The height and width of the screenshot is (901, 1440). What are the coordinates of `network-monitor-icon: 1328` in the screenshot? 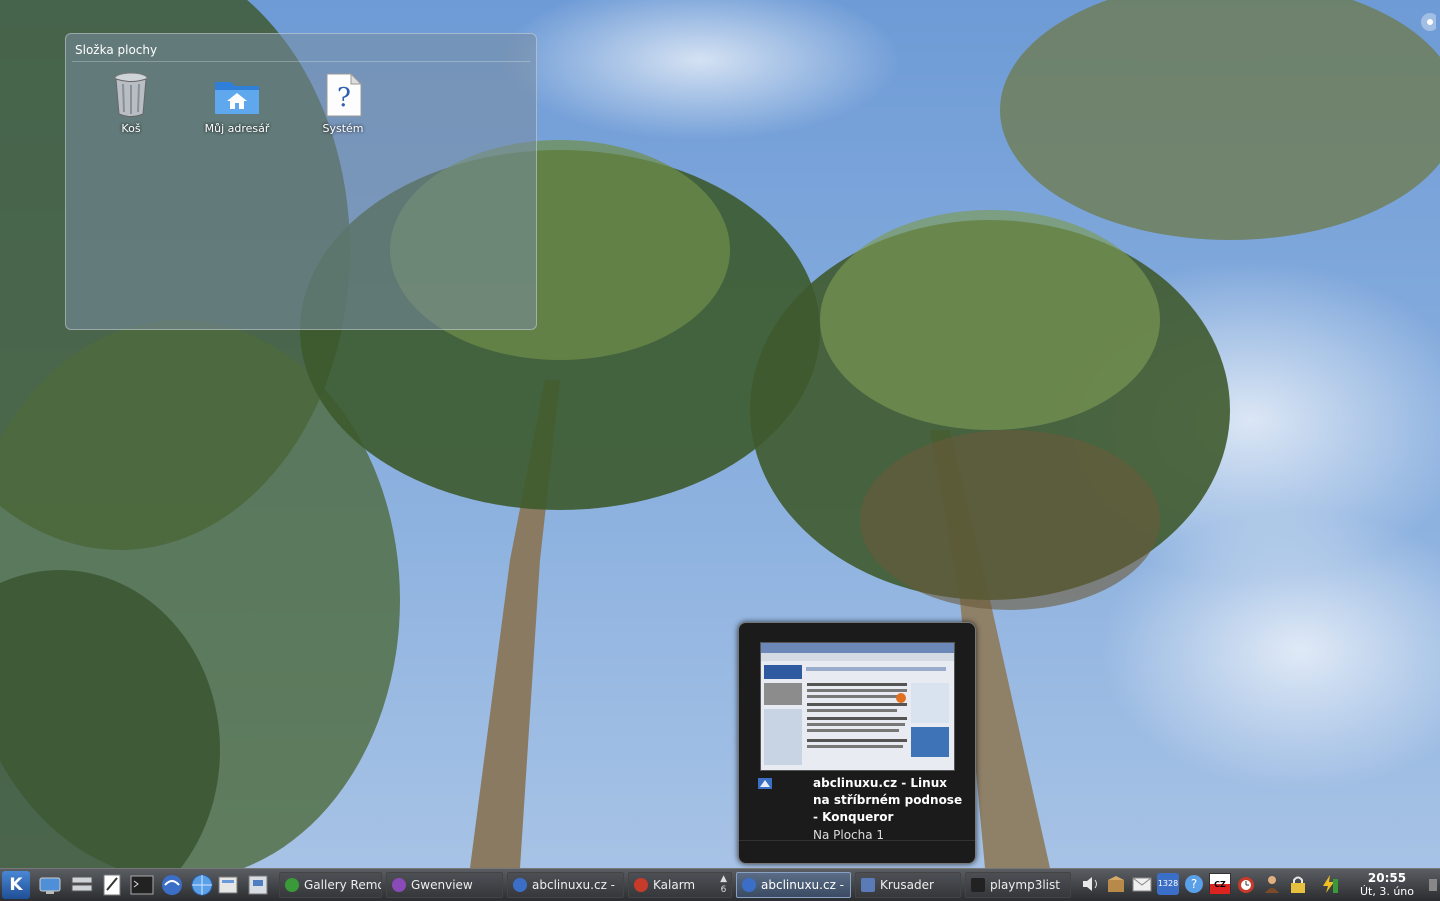 It's located at (1168, 884).